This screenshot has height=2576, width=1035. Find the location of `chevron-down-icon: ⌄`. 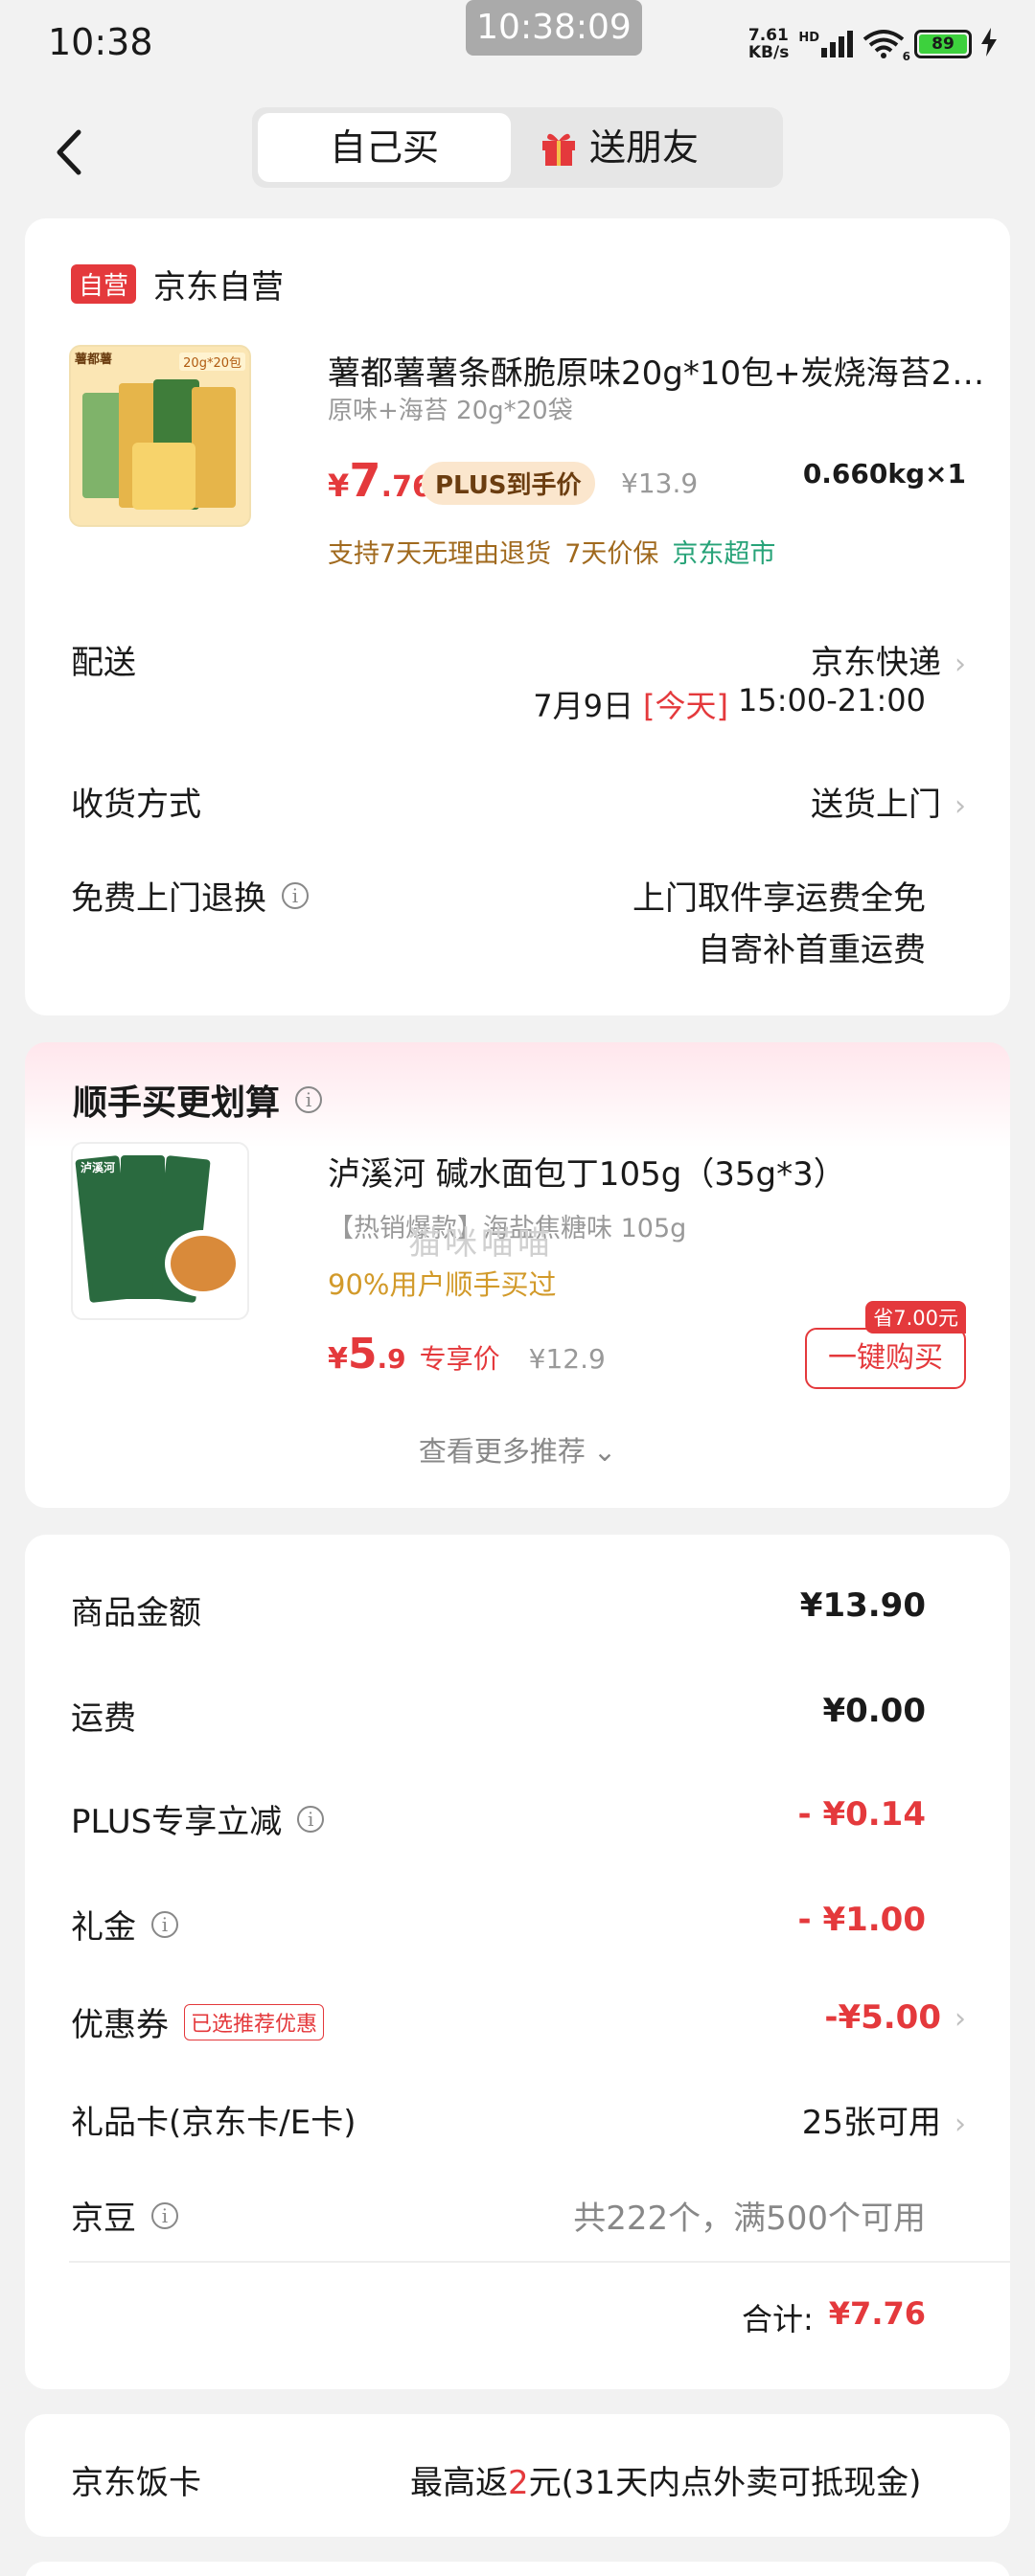

chevron-down-icon: ⌄ is located at coordinates (604, 1452).